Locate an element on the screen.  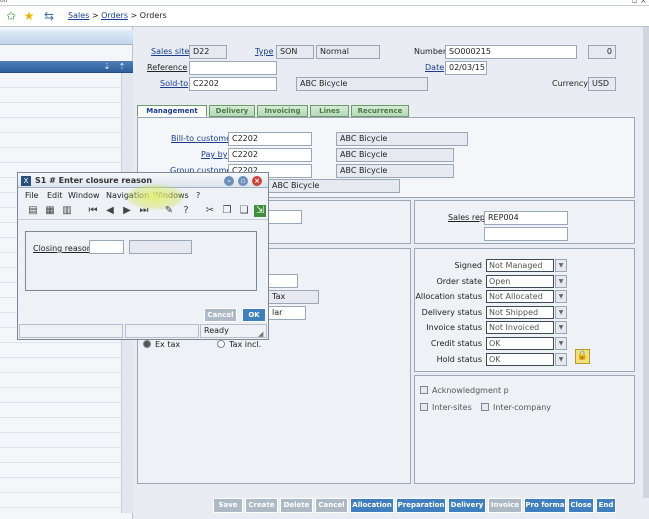
main-scrollbar is located at coordinates (646, 262).